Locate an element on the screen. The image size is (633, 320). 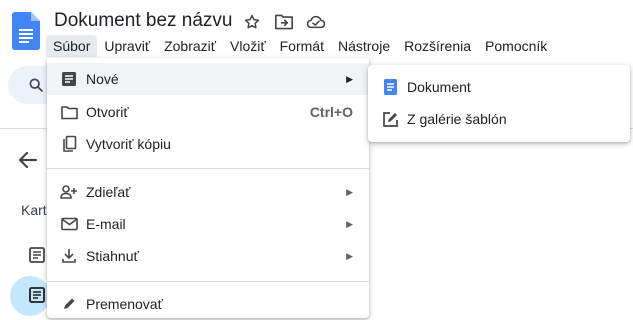
new-submenu-item-from-template: Z galérie šablón is located at coordinates (499, 119).